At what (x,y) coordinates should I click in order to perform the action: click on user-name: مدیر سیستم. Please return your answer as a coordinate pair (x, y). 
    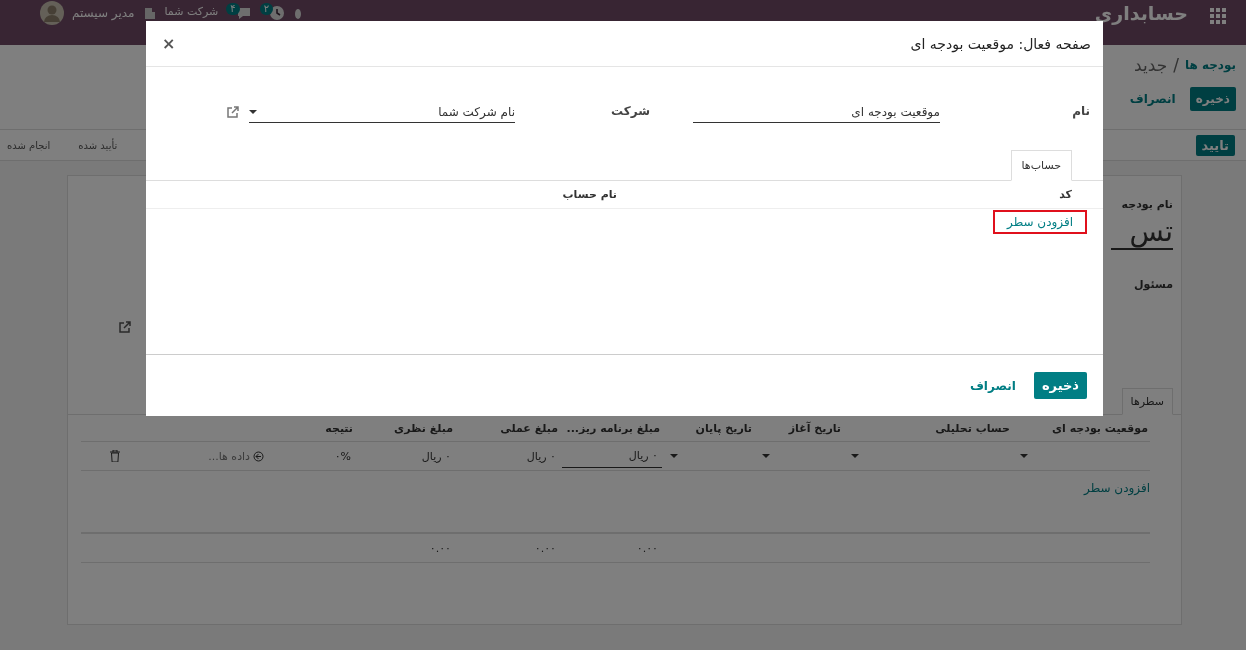
    Looking at the image, I should click on (103, 13).